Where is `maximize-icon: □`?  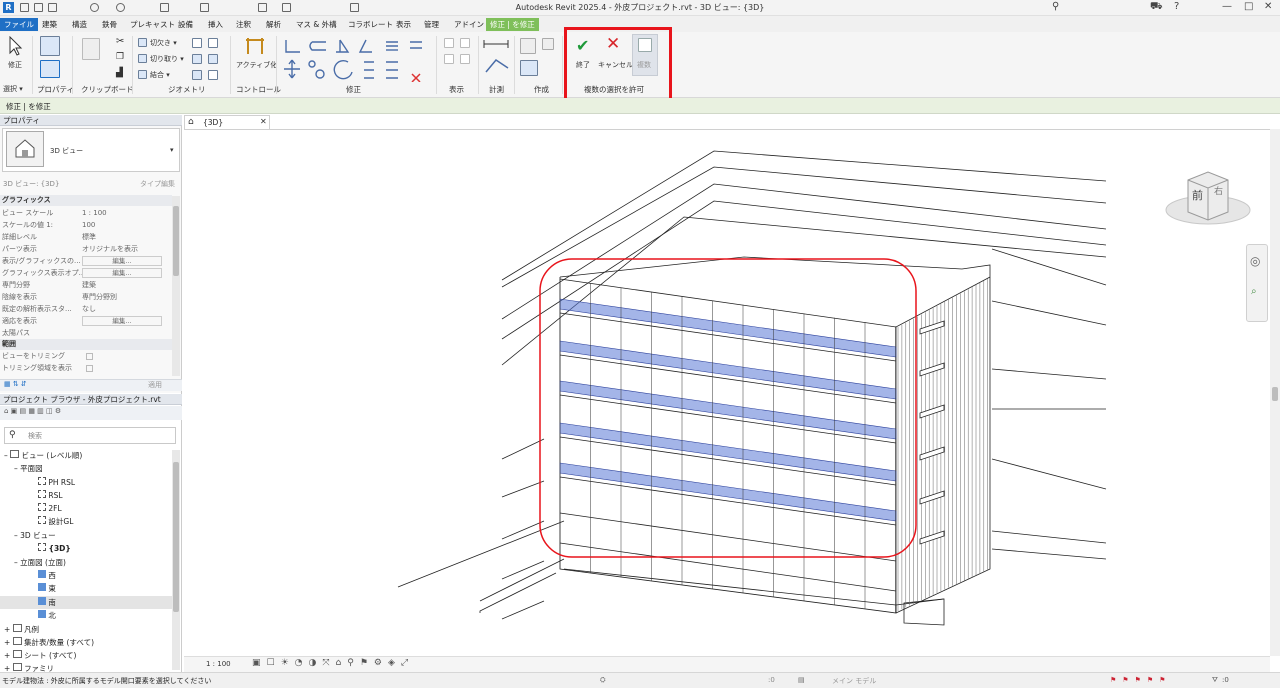 maximize-icon: □ is located at coordinates (1248, 6).